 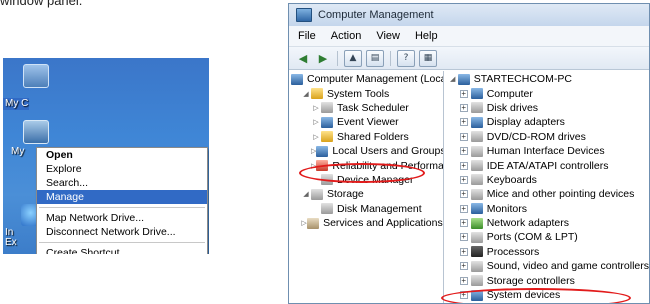 I want to click on keyboard-icon, so click(x=476, y=180).